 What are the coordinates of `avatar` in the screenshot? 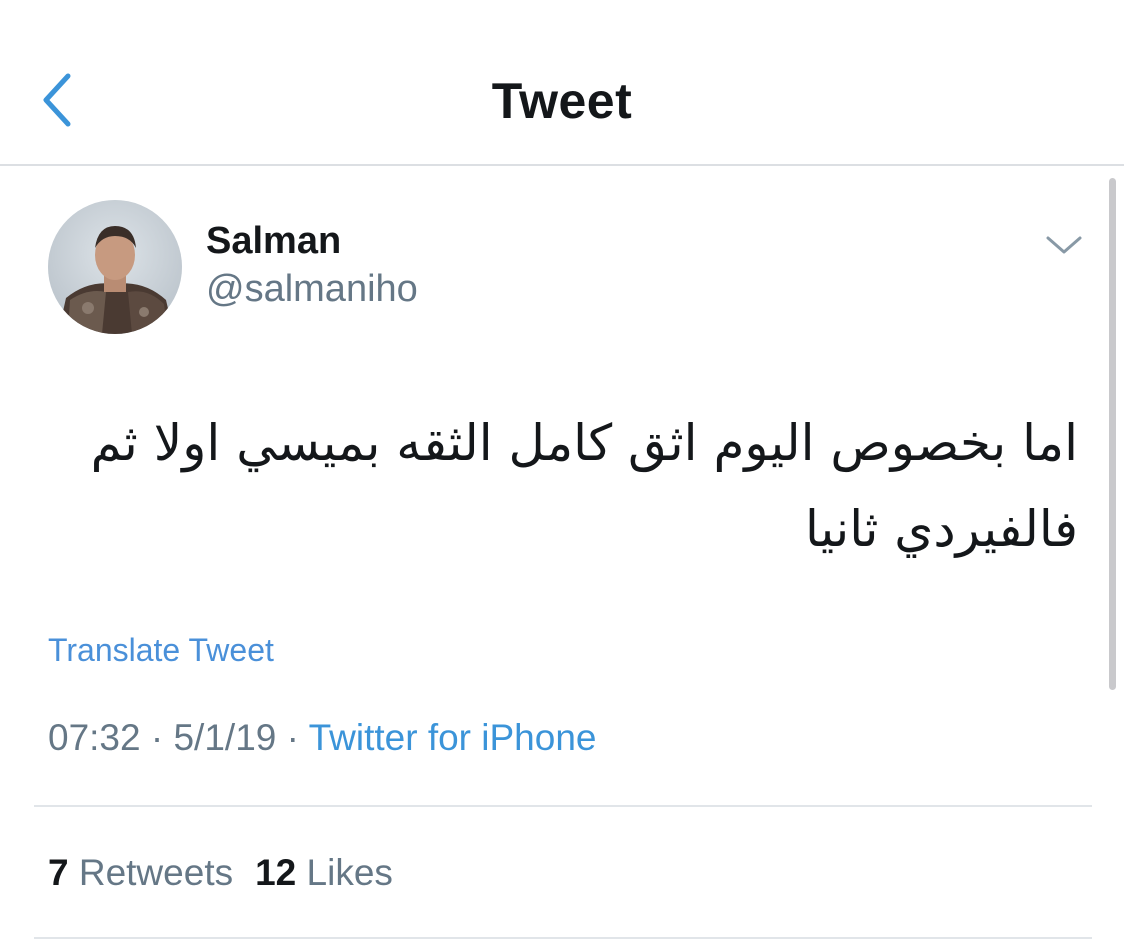 It's located at (115, 267).